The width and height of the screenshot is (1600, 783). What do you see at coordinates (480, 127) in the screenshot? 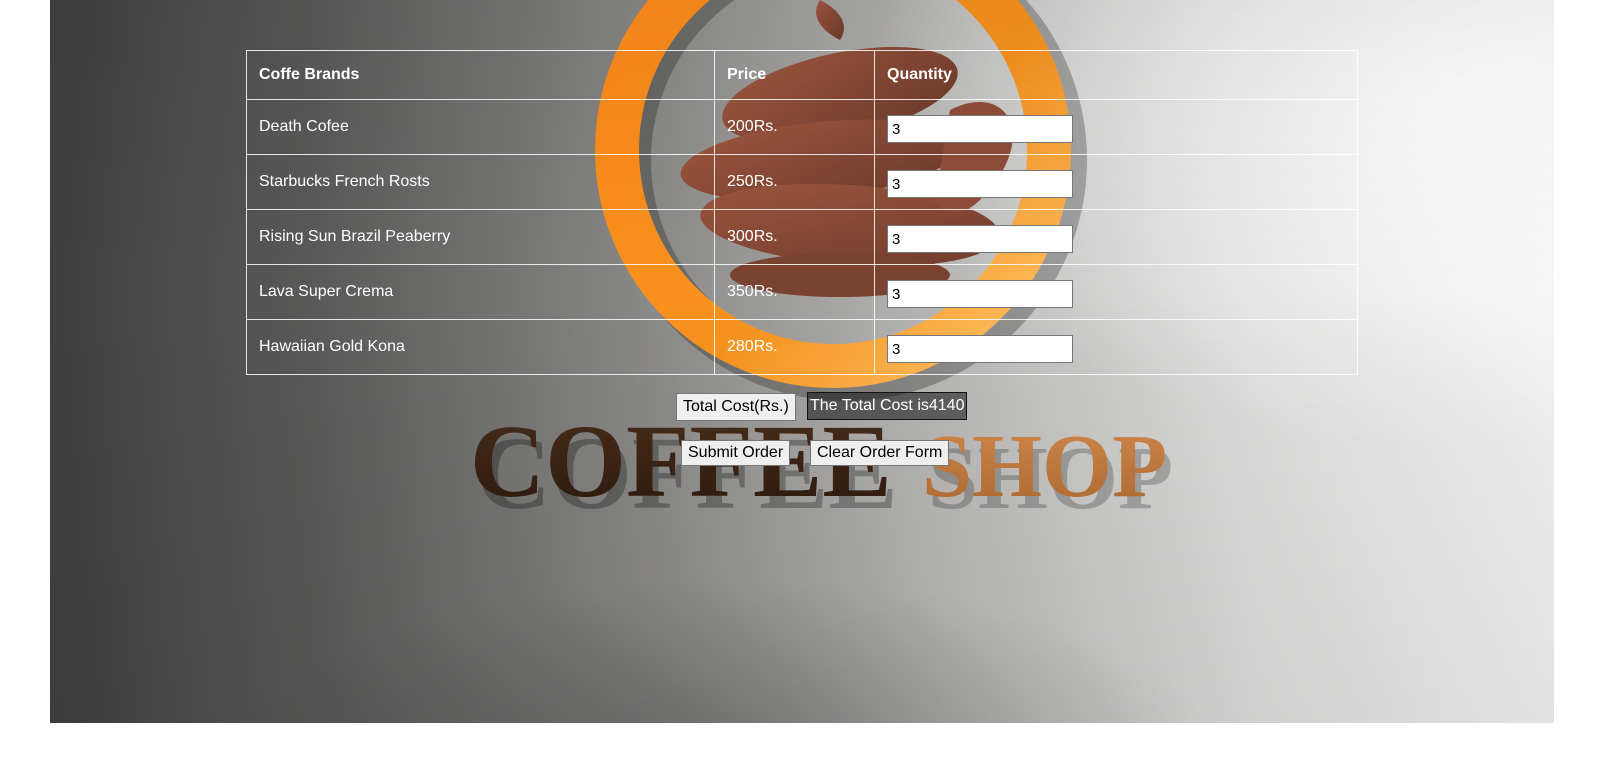
I see `brand-cell: Death Cofee` at bounding box center [480, 127].